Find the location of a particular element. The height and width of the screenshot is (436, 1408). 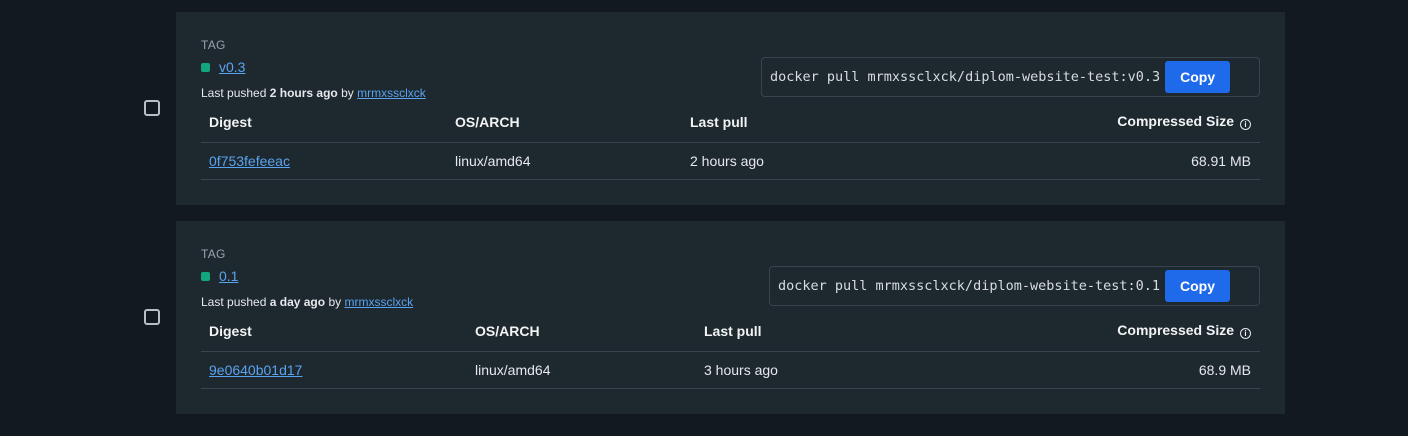

tag-name-link: 0.1 is located at coordinates (228, 276).